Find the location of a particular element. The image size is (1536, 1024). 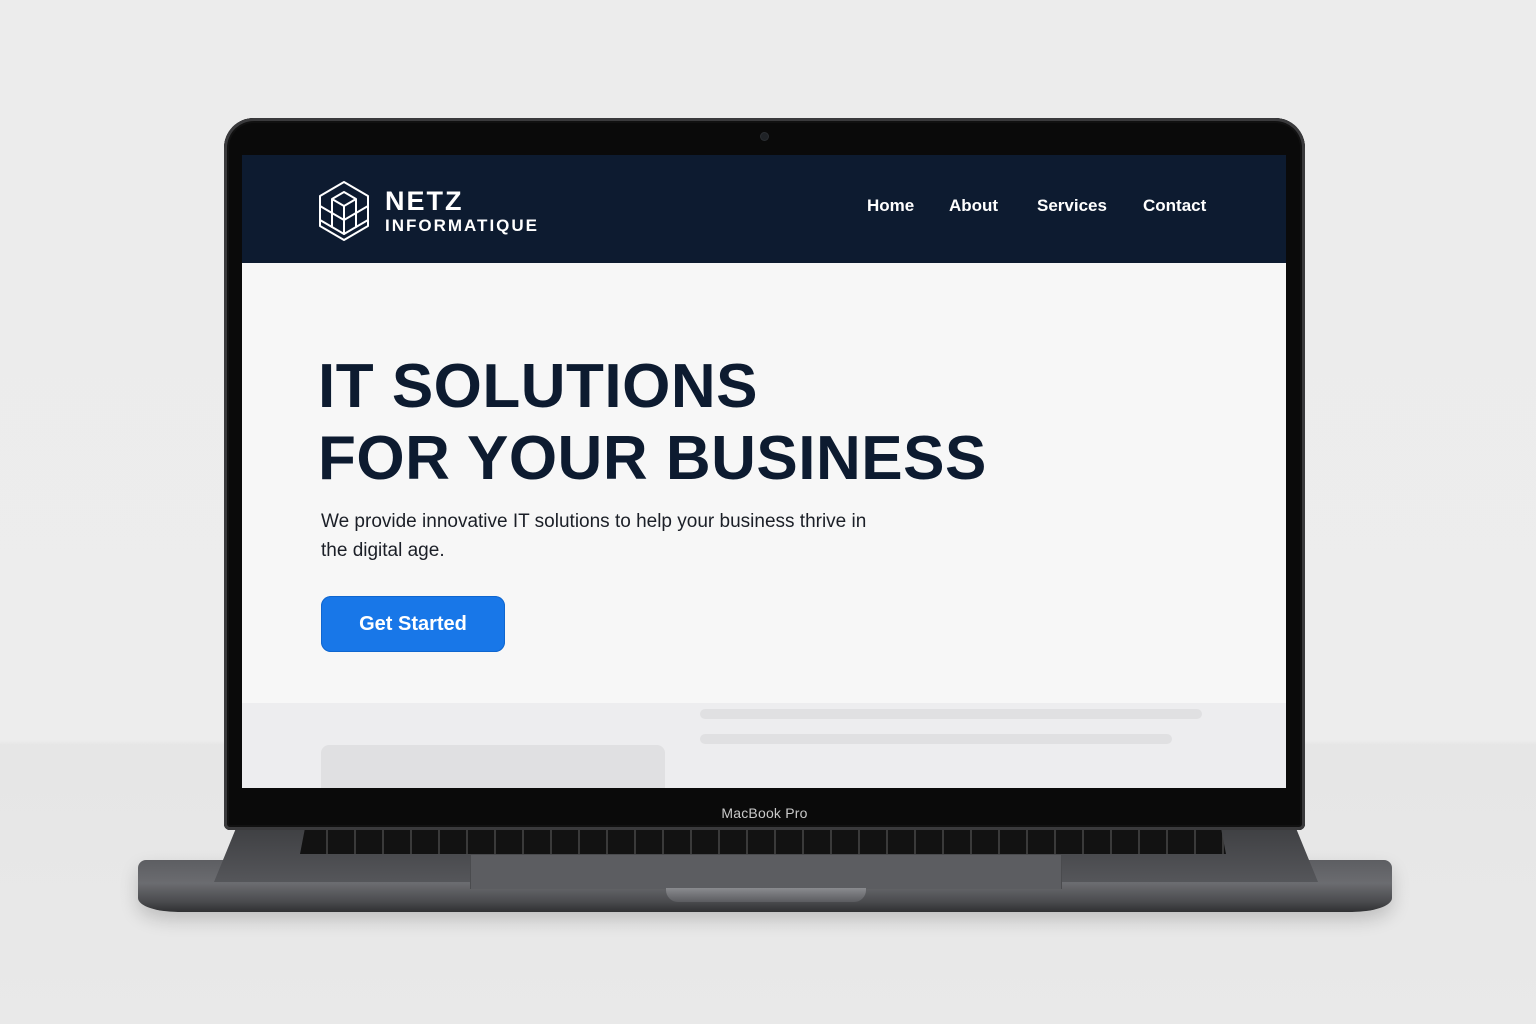

image-placeholder is located at coordinates (493, 766).